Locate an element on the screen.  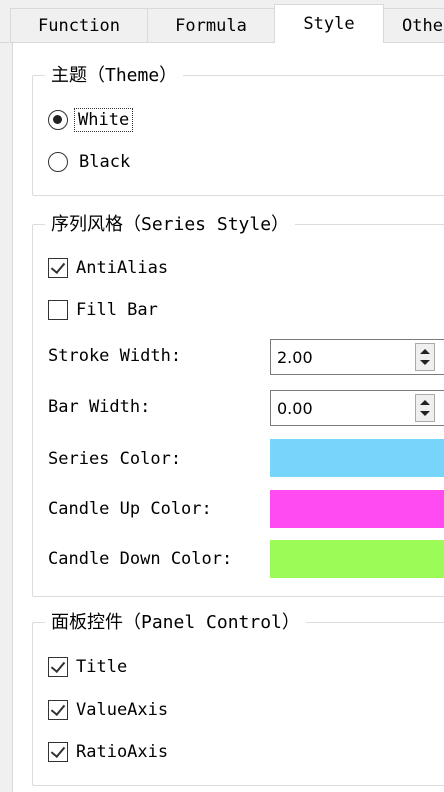
title-checkbox: Title is located at coordinates (87, 667).